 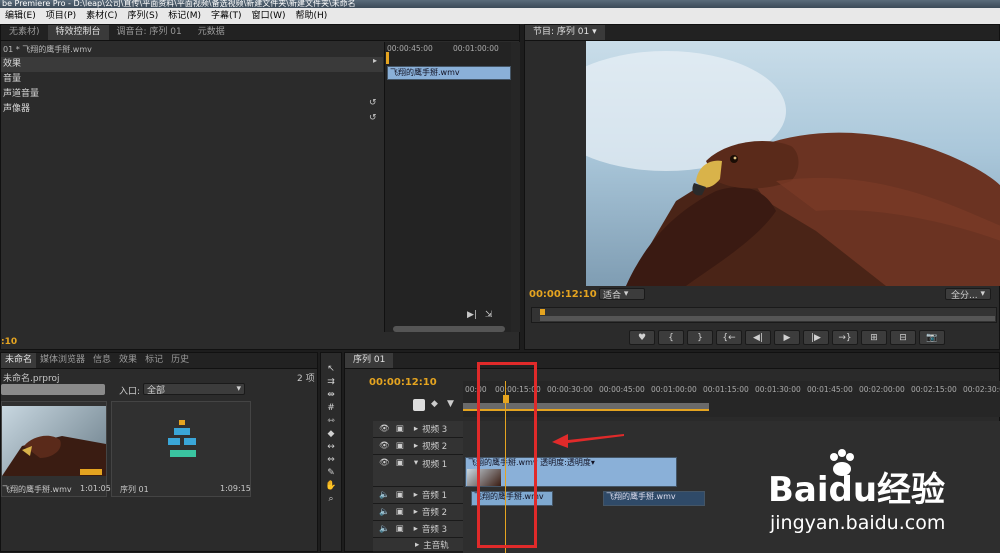 What do you see at coordinates (180, 360) in the screenshot?
I see `tab-history: 历史` at bounding box center [180, 360].